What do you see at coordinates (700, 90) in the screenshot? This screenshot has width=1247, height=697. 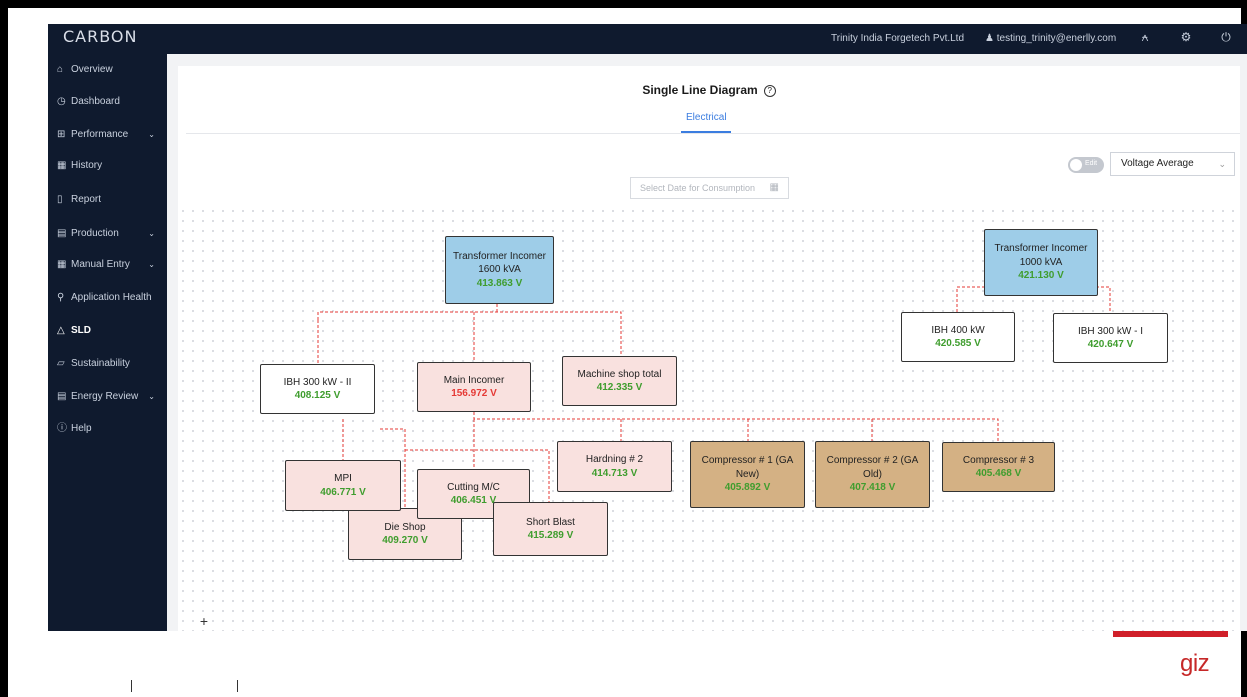 I see `page-title-text: Single Line Diagram` at bounding box center [700, 90].